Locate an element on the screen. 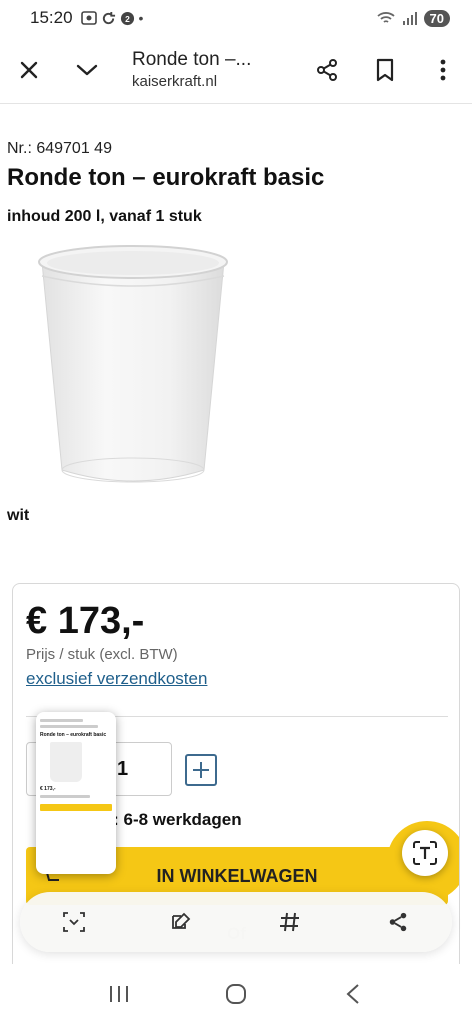 The width and height of the screenshot is (472, 1024). product-title: Ronde ton – eurokraft basic is located at coordinates (166, 177).